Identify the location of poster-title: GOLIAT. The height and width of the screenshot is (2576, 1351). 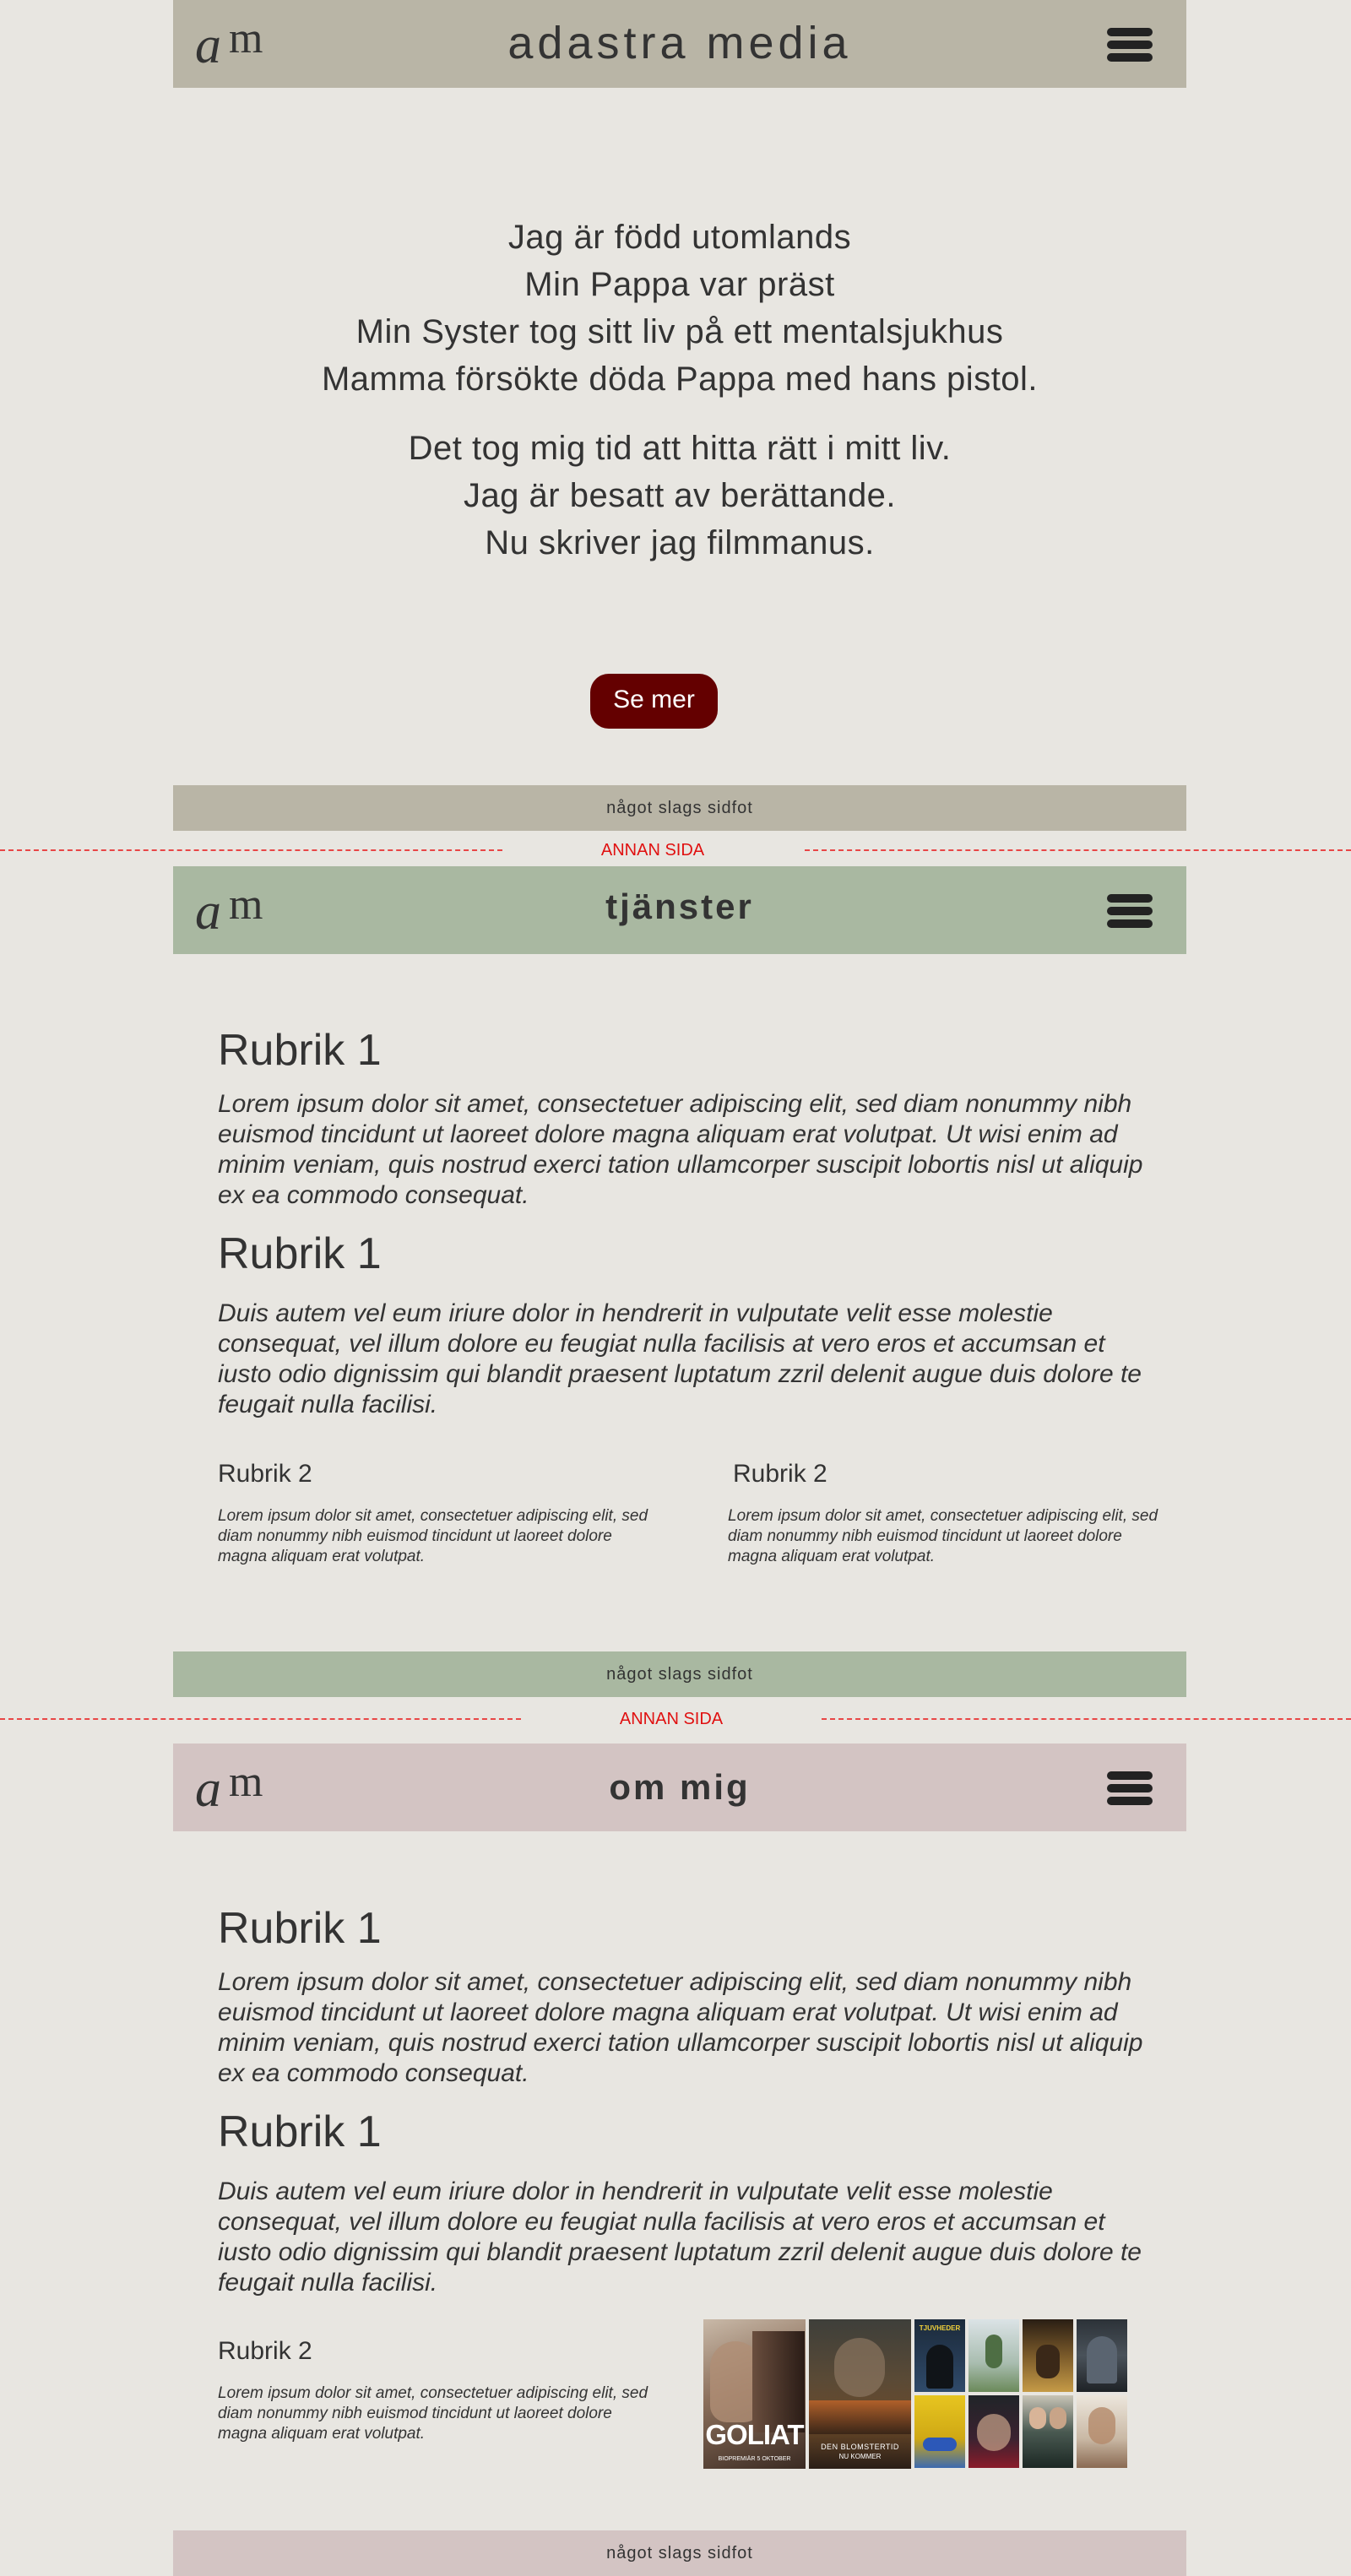
(755, 2435).